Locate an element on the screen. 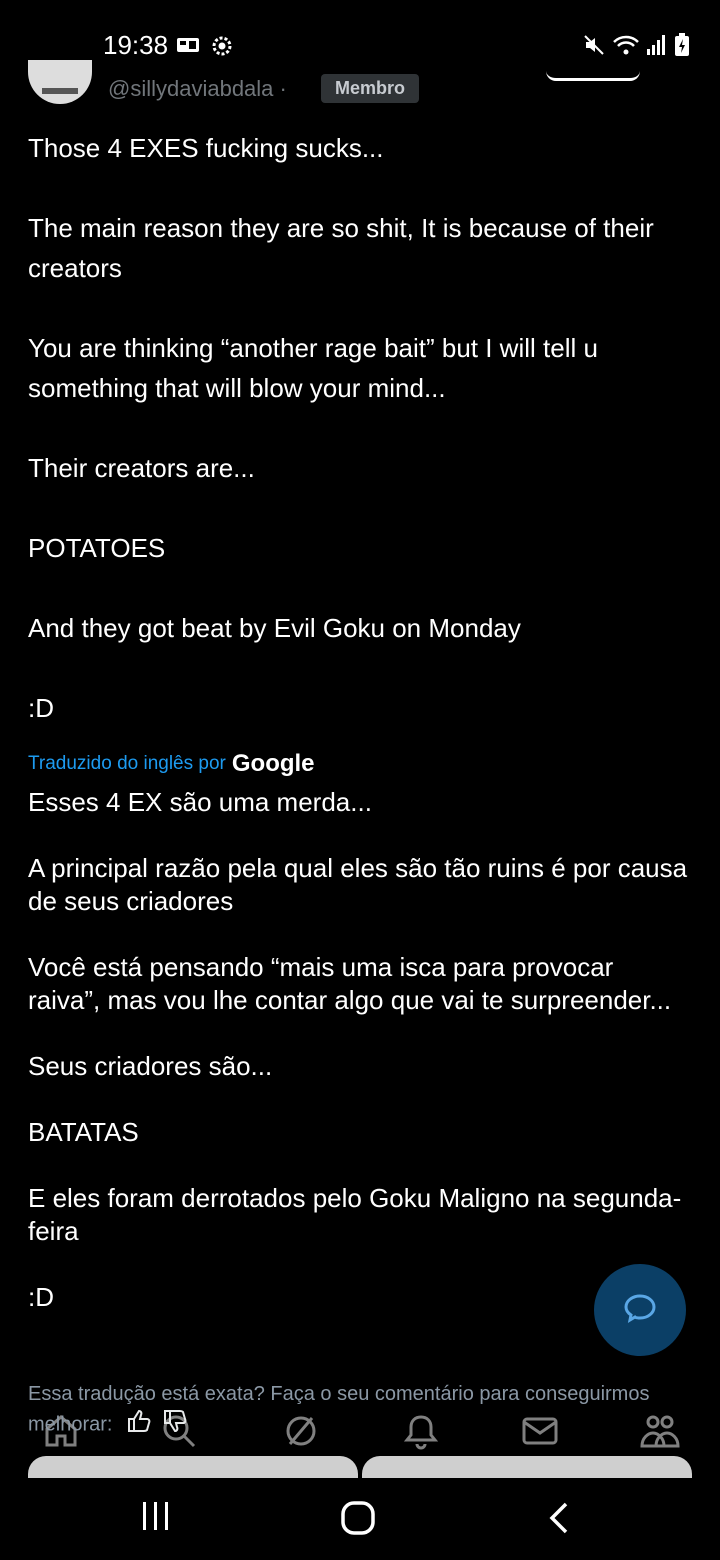  chat-bubble-icon is located at coordinates (640, 1310).